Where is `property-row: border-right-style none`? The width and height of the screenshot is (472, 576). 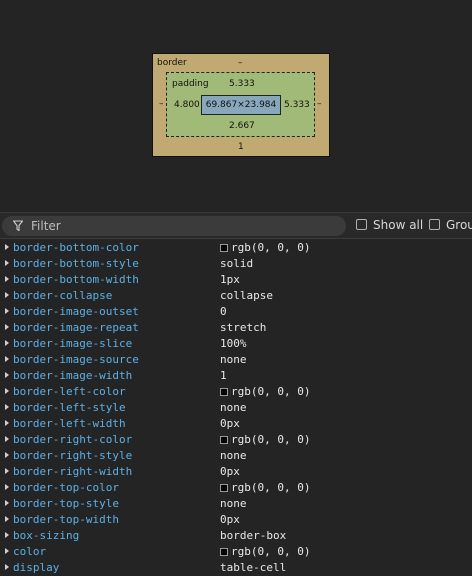
property-row: border-right-style none is located at coordinates (236, 456).